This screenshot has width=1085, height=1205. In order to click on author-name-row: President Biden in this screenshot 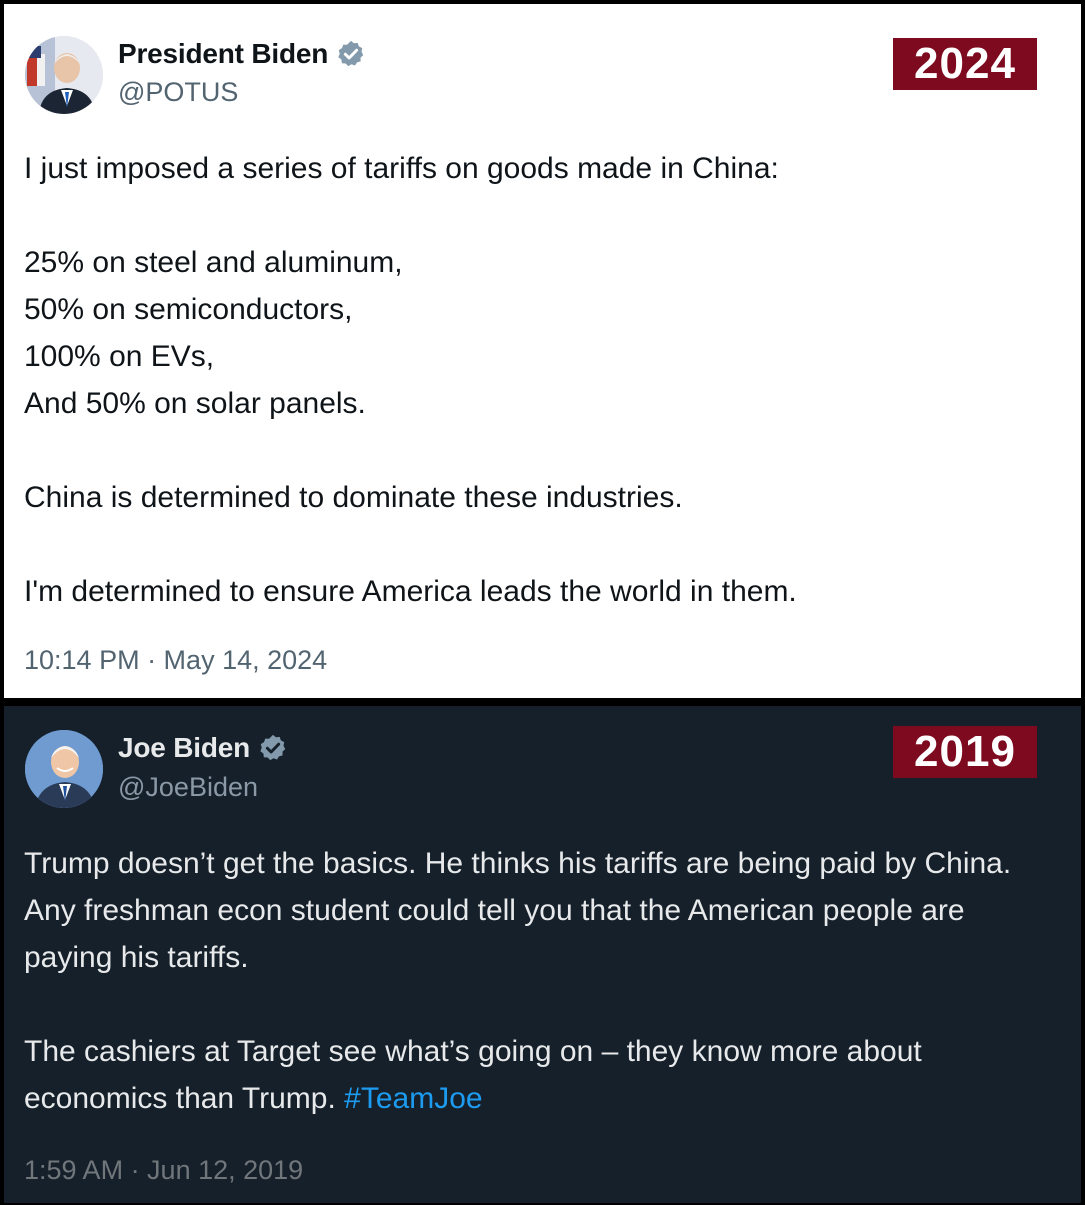, I will do `click(242, 54)`.